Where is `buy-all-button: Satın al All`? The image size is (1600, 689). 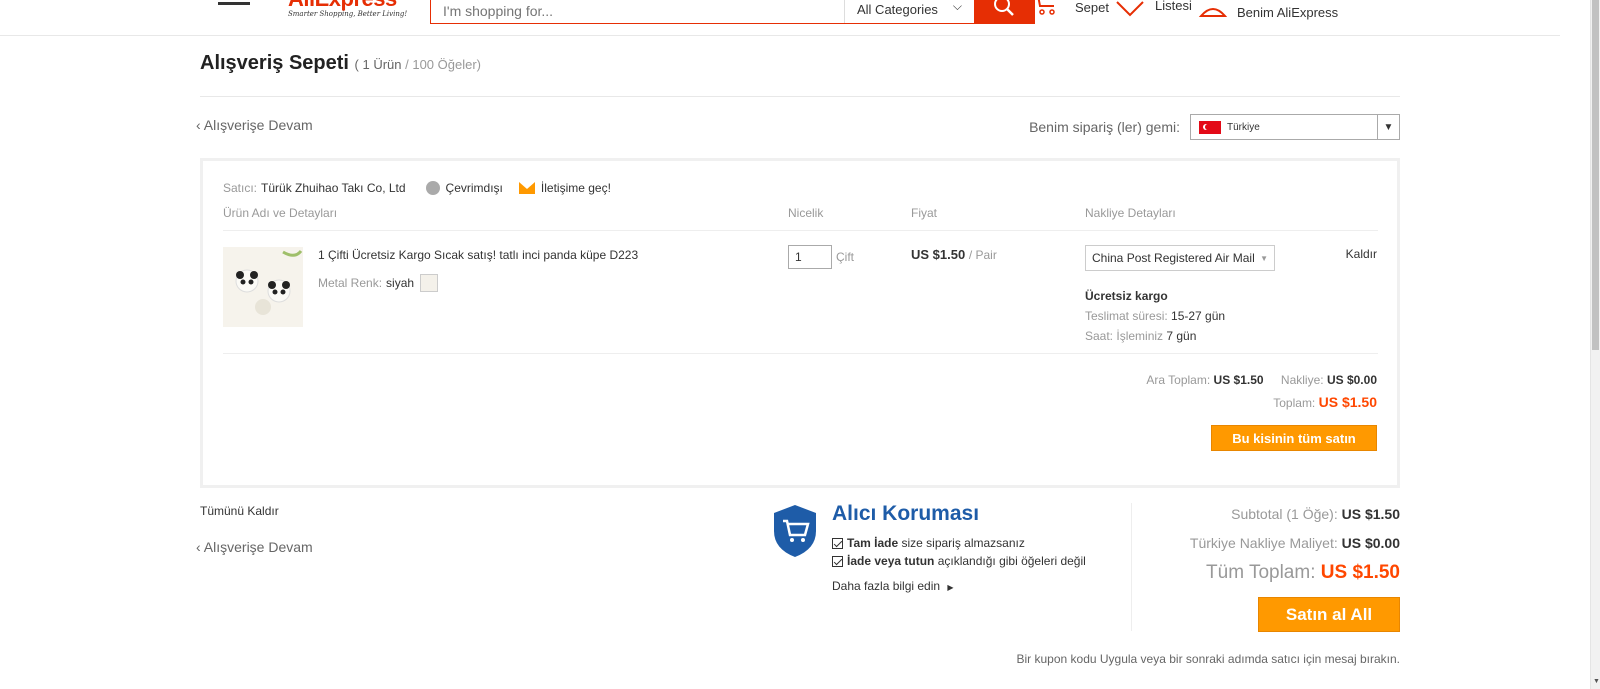 buy-all-button: Satın al All is located at coordinates (1329, 614).